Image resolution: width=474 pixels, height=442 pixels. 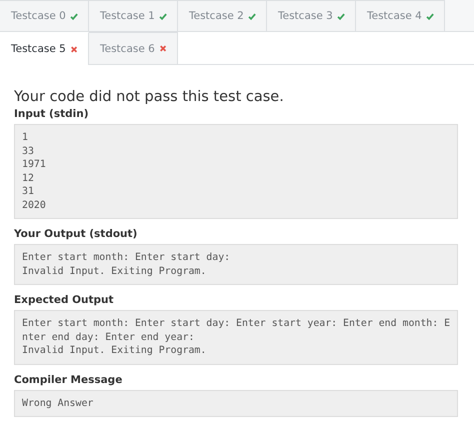 What do you see at coordinates (127, 257) in the screenshot?
I see `output-line: Enter start month: Enter start day:` at bounding box center [127, 257].